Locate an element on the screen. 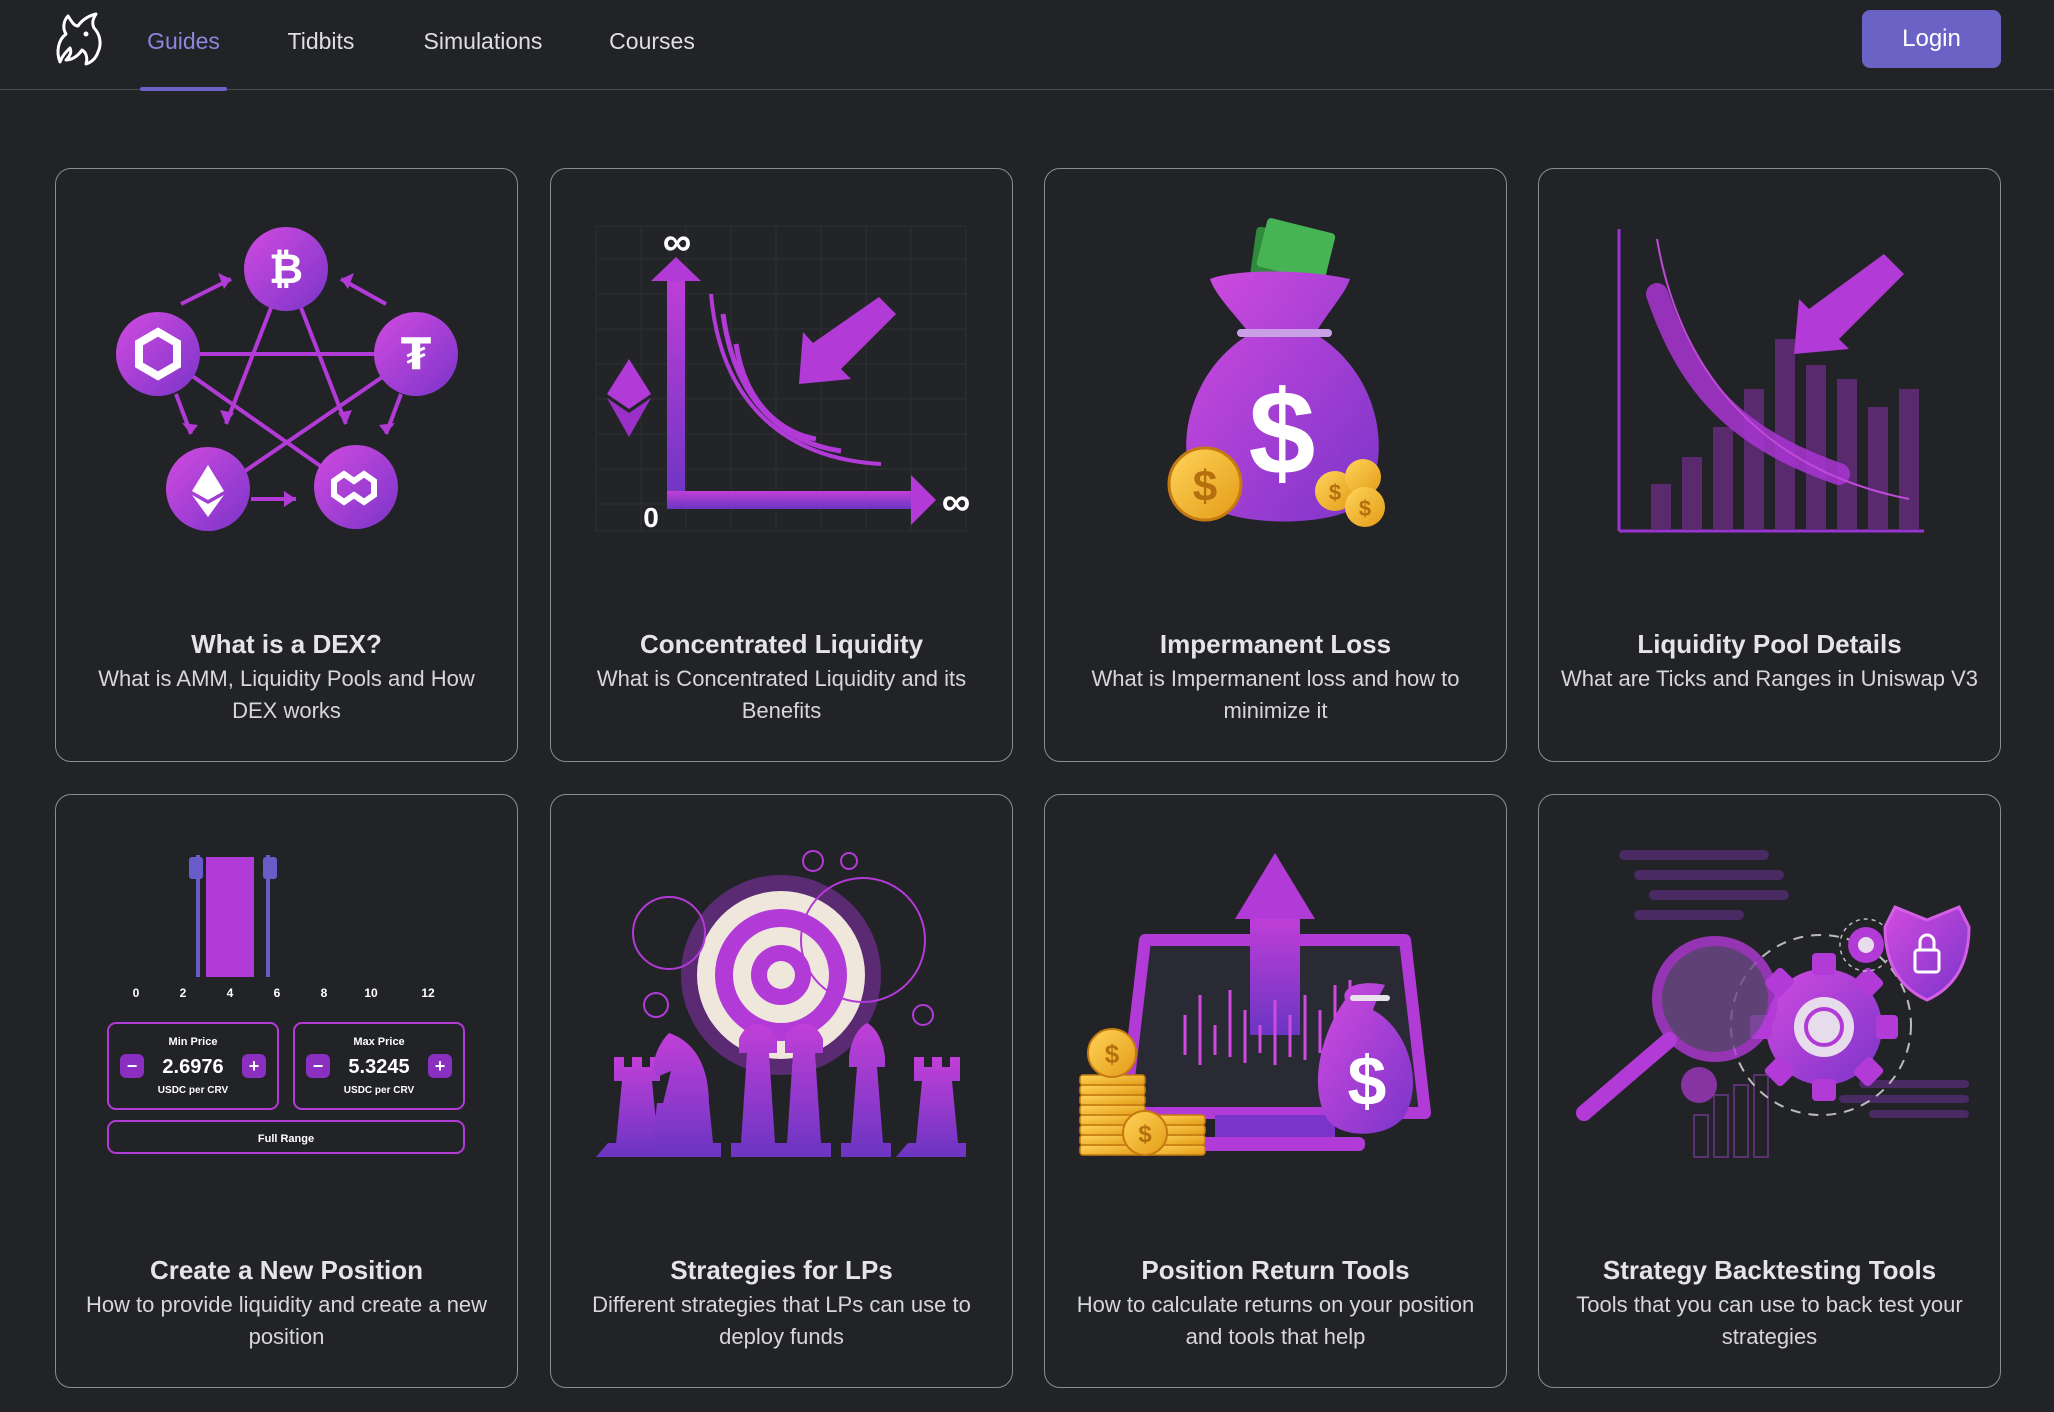 This screenshot has height=1412, width=2054. svg-text: 6 is located at coordinates (277, 993).